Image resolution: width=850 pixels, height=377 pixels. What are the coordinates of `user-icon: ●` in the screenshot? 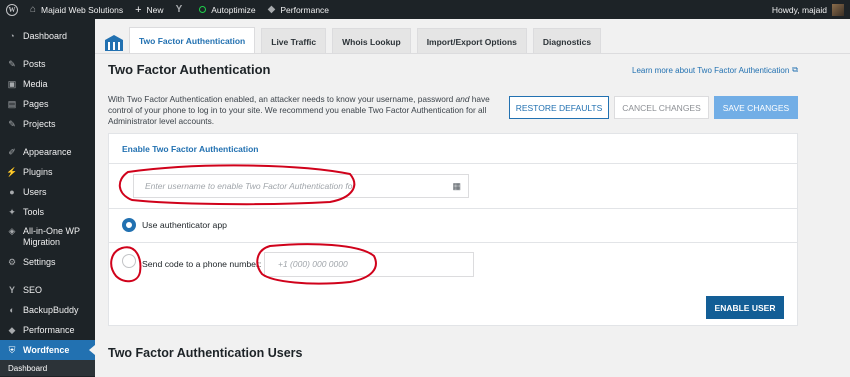 It's located at (12, 192).